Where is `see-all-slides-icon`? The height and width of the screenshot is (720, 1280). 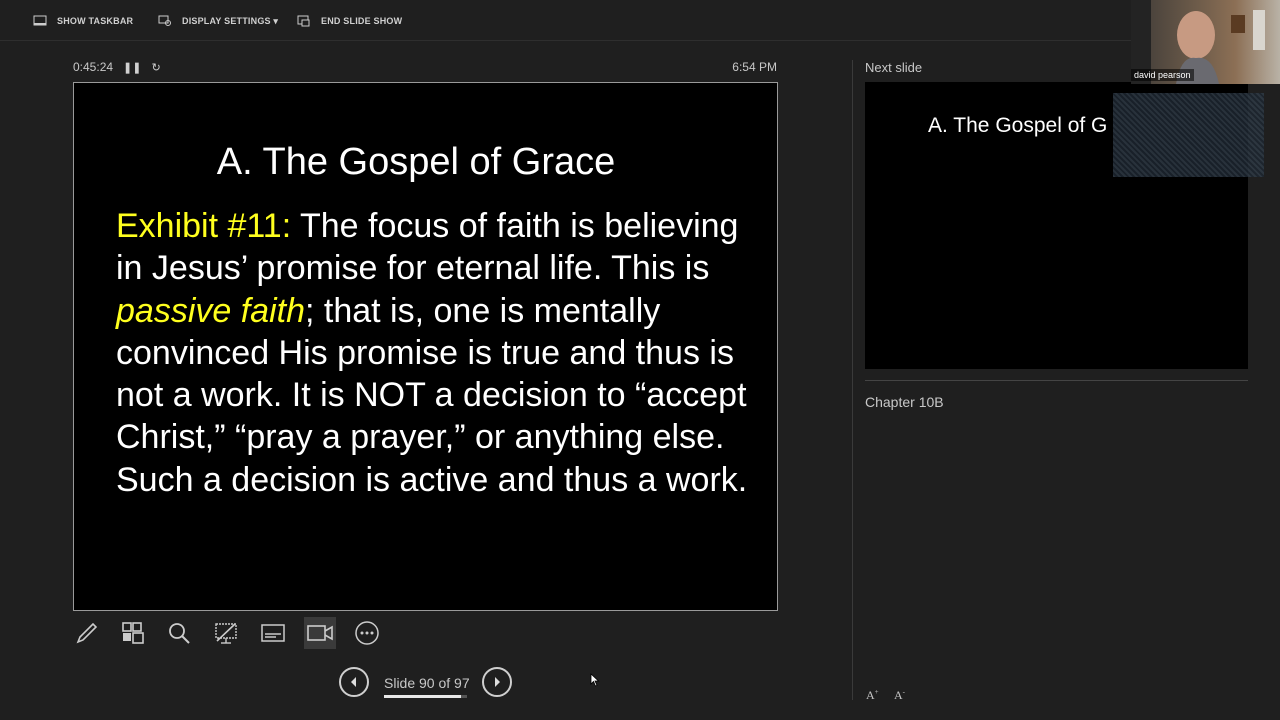 see-all-slides-icon is located at coordinates (133, 633).